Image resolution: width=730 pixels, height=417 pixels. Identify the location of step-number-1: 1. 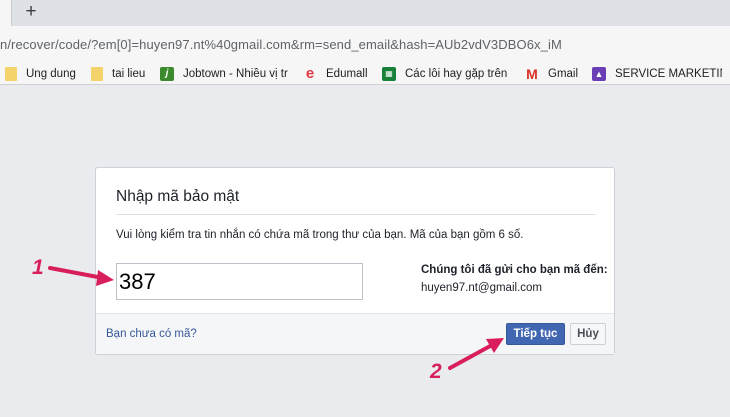
(38, 267).